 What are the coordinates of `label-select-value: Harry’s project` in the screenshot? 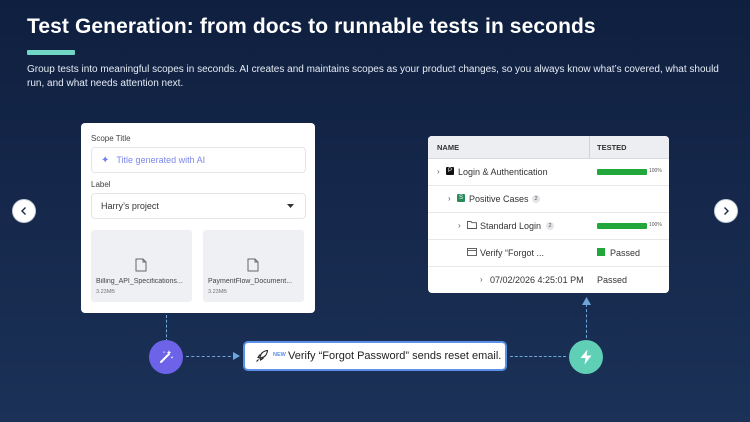 It's located at (130, 206).